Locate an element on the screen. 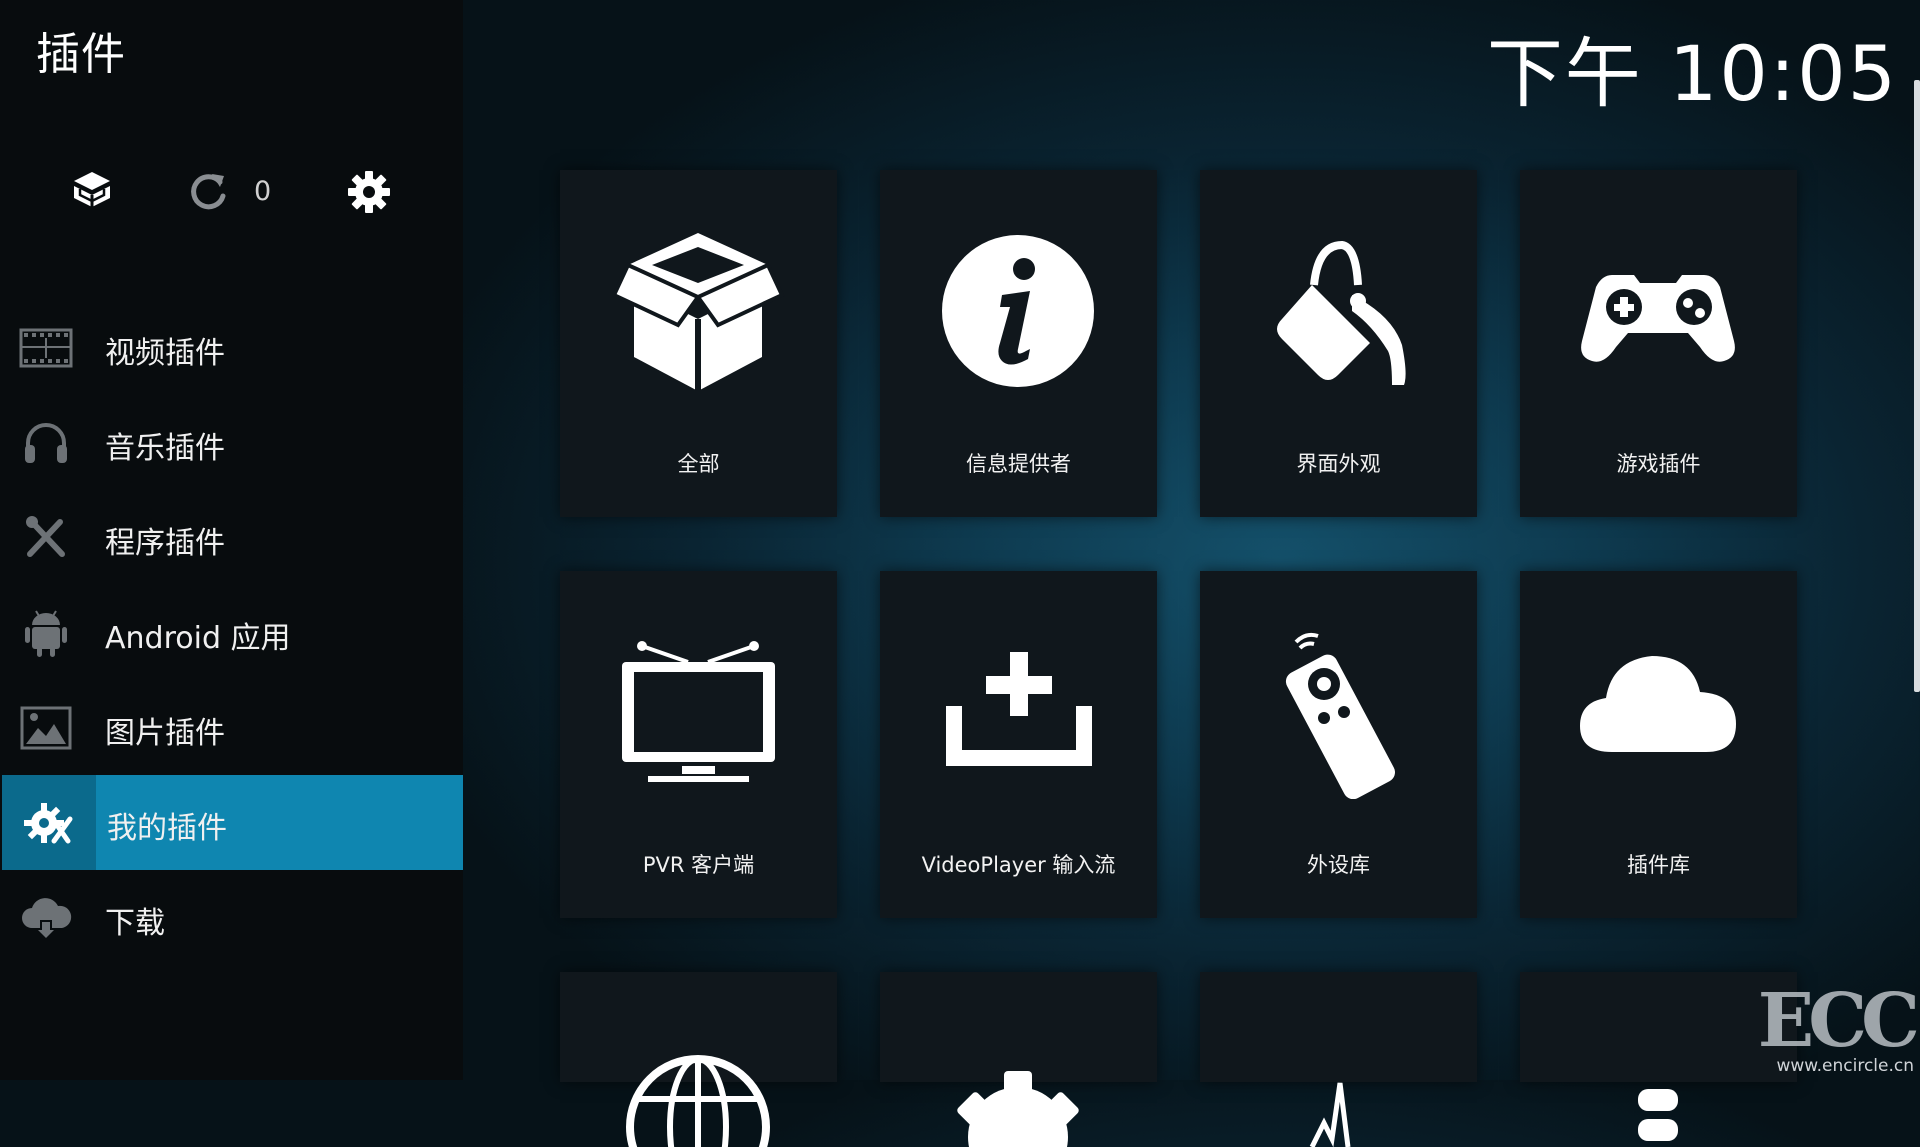  headphones-icon is located at coordinates (46, 443).